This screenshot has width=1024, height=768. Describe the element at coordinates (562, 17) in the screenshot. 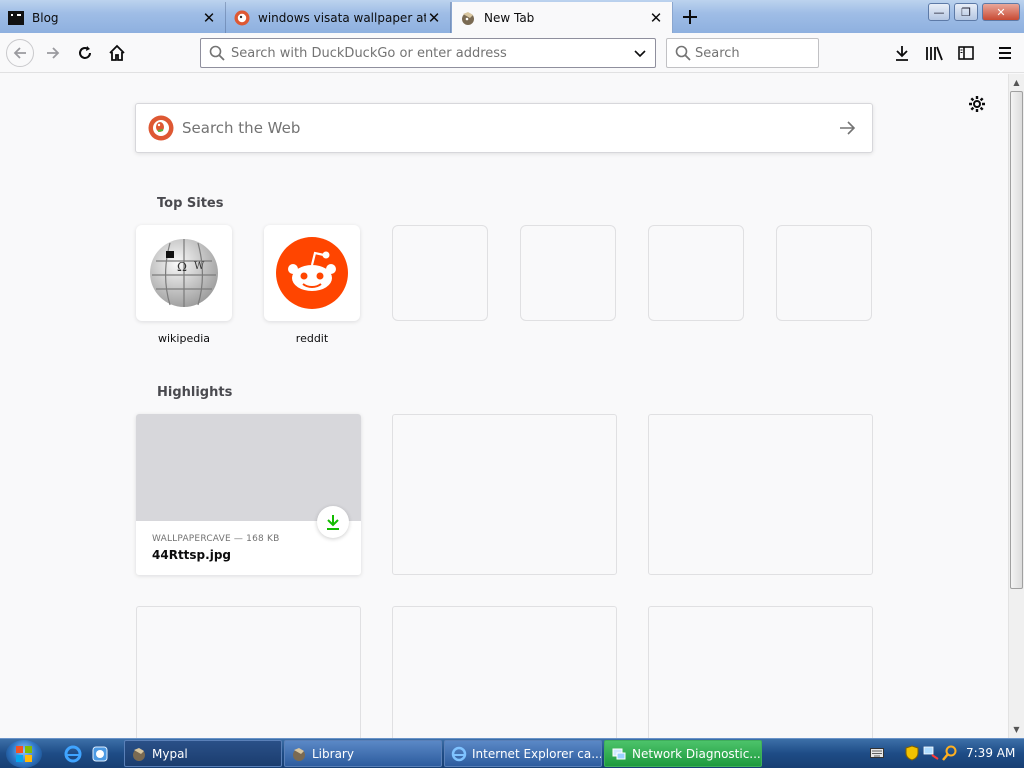

I see `tab-new-tab: New Tab ✕` at that location.